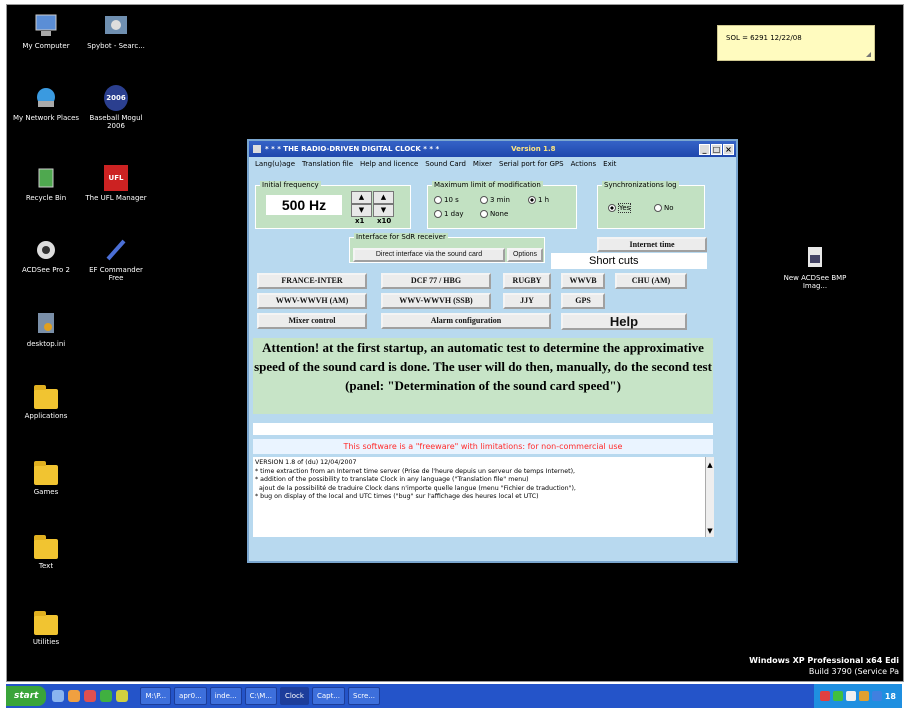 The image size is (906, 712). What do you see at coordinates (494, 214) in the screenshot?
I see `radio-none: None` at bounding box center [494, 214].